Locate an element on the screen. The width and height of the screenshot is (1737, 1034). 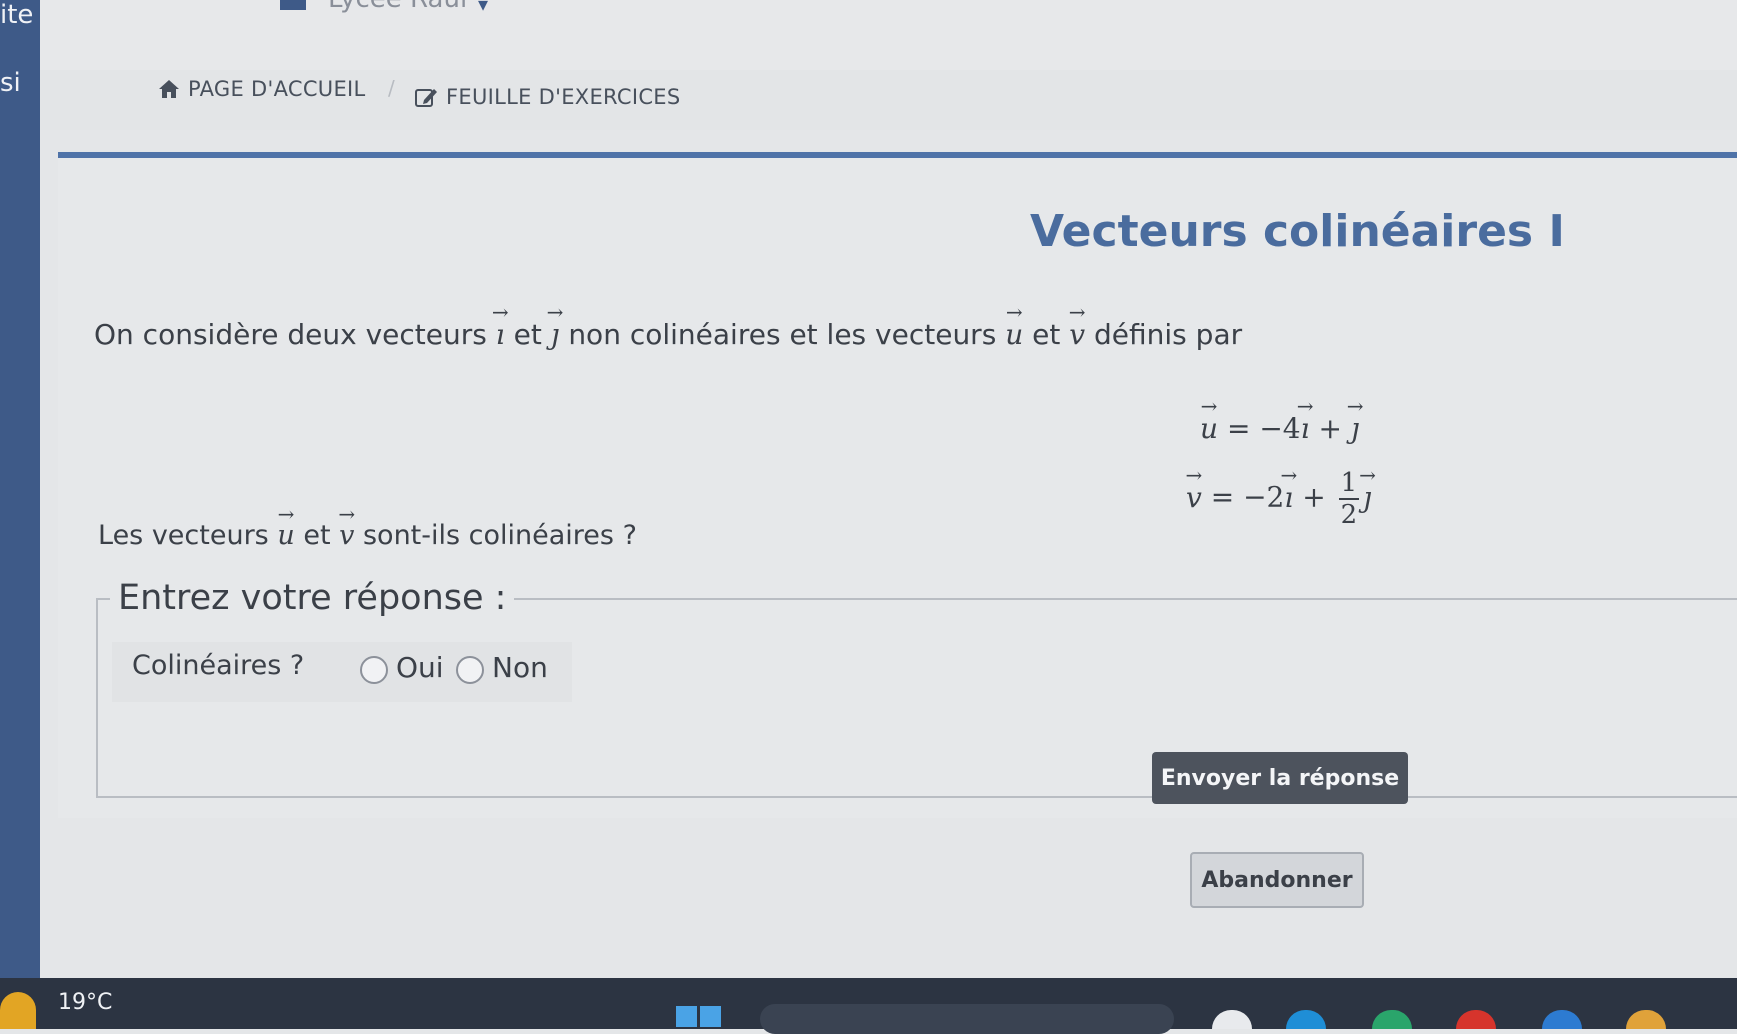
statement-text-2: non colinéaires et les vecteurs is located at coordinates (782, 334).